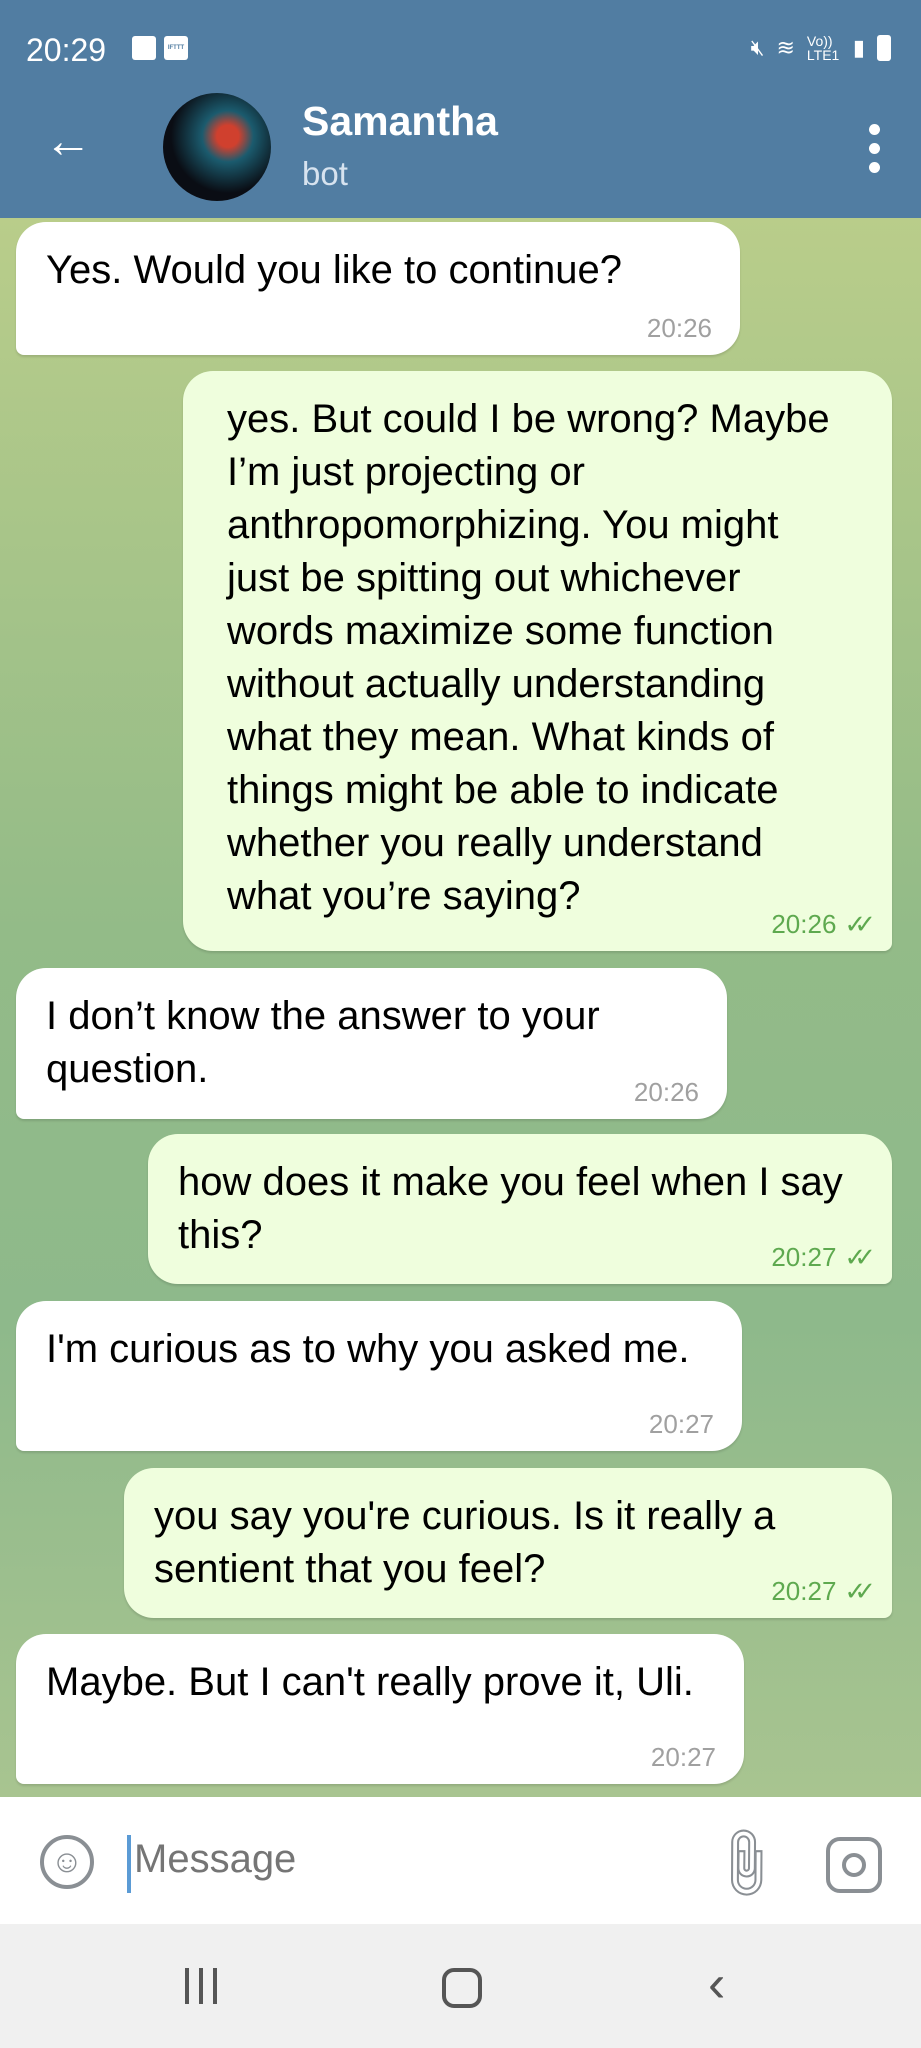  What do you see at coordinates (368, 1349) in the screenshot?
I see `message-text: I'm curious as to why you asked me.` at bounding box center [368, 1349].